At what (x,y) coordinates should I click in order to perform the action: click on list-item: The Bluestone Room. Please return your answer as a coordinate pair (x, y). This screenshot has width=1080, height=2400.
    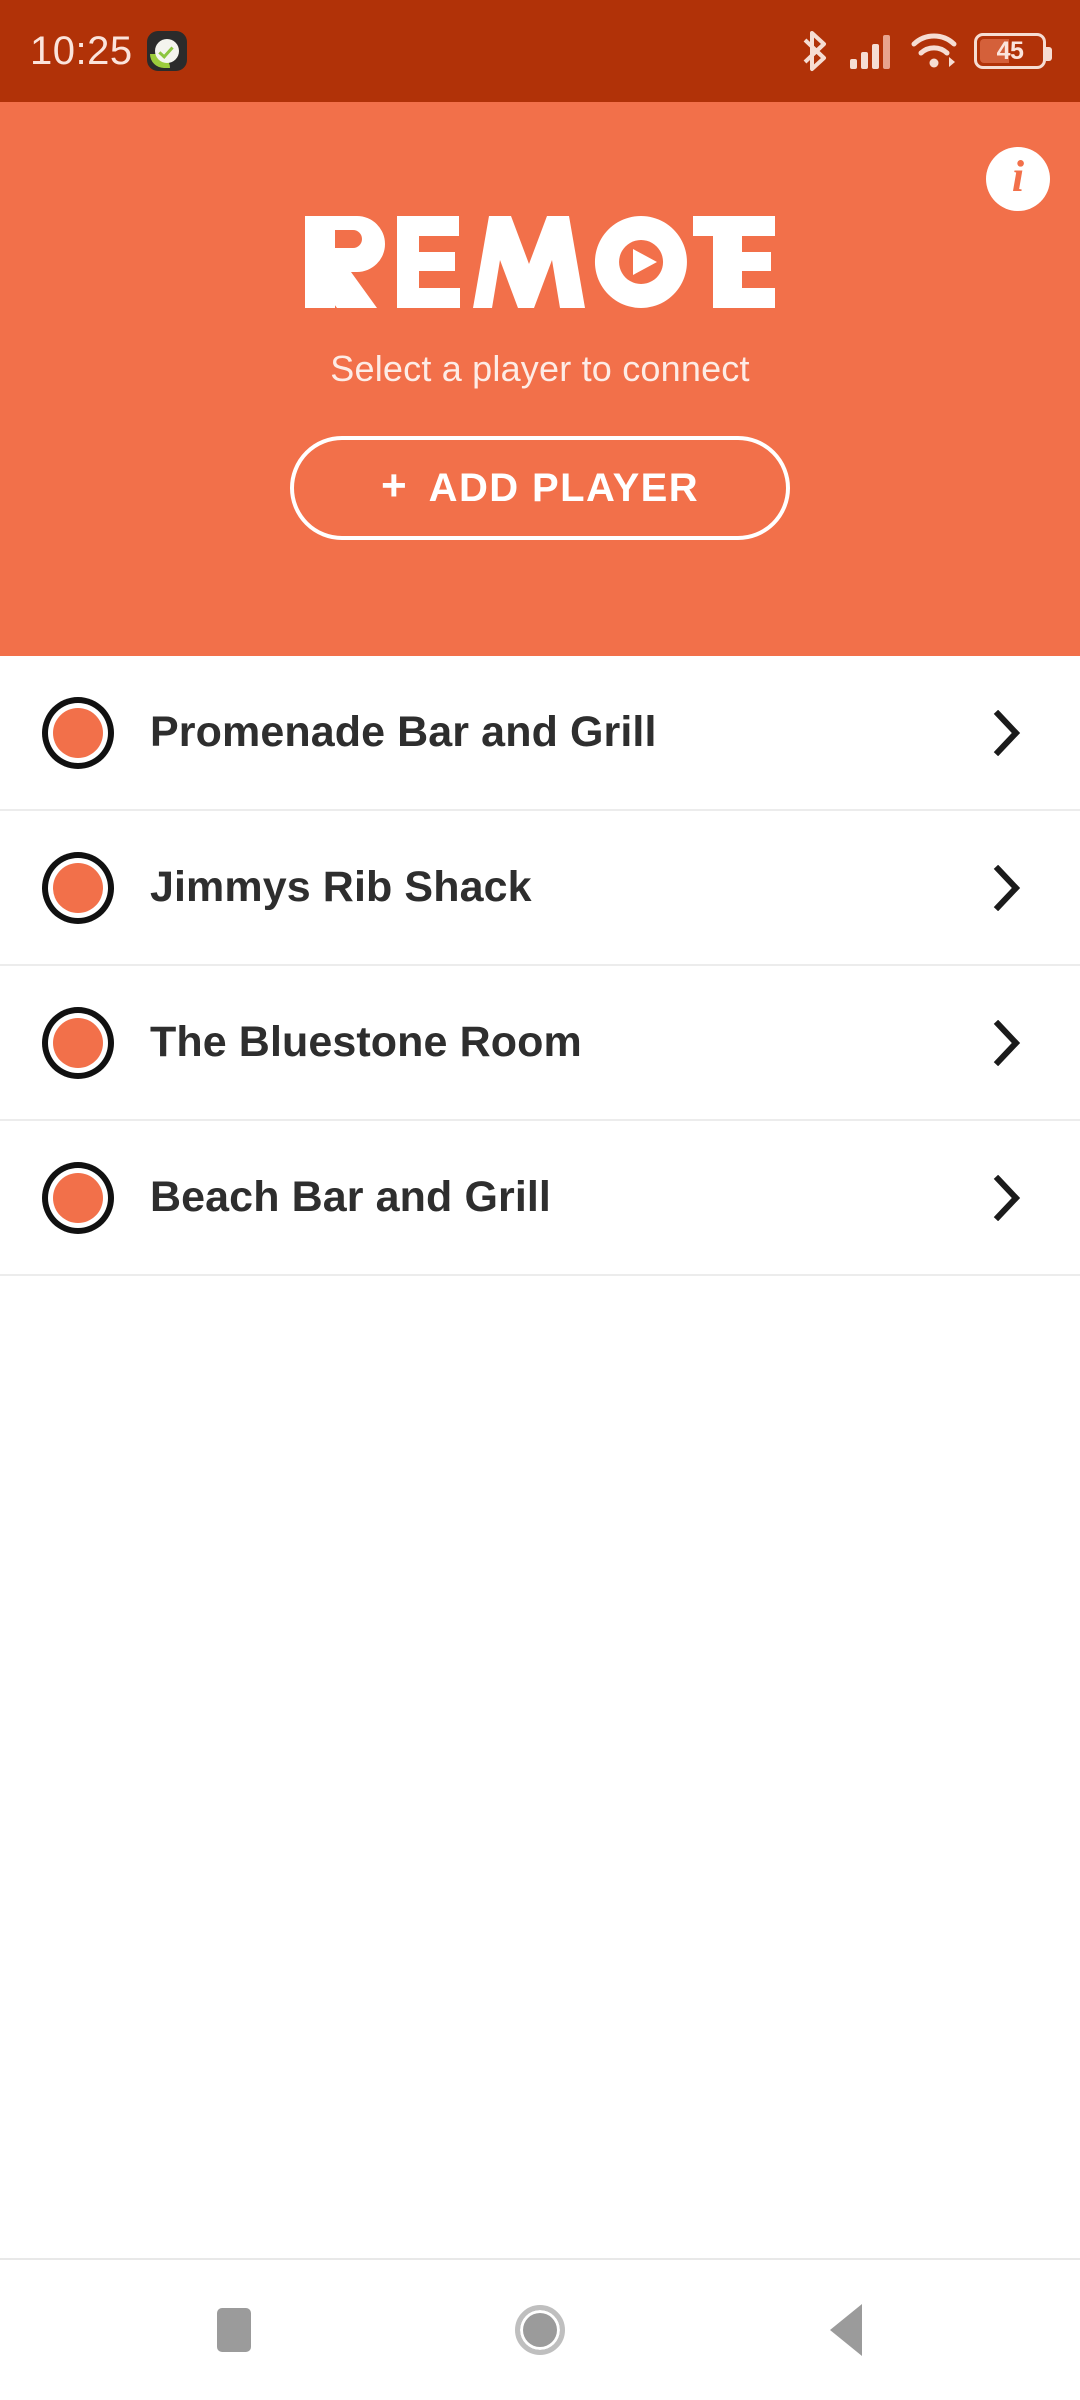
    Looking at the image, I should click on (540, 1043).